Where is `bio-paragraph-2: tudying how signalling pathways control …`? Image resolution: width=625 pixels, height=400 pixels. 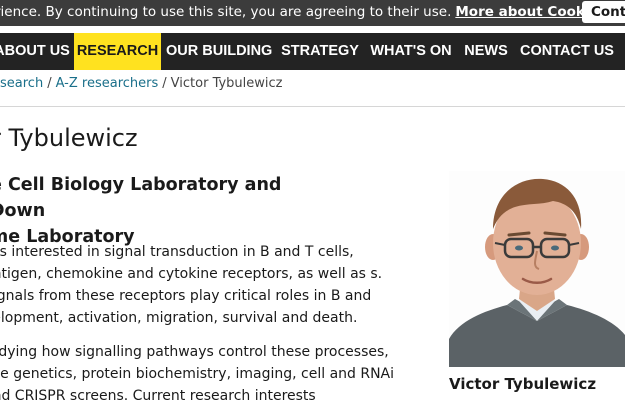 bio-paragraph-2: tudying how signalling pathways control … is located at coordinates (197, 372).